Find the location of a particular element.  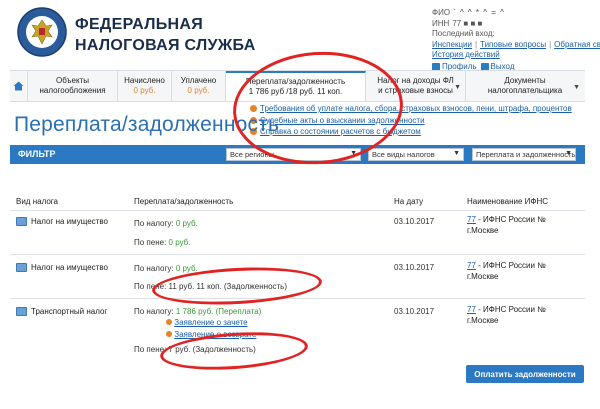

tab-accrued: Начислено 0 руб. is located at coordinates (145, 86).